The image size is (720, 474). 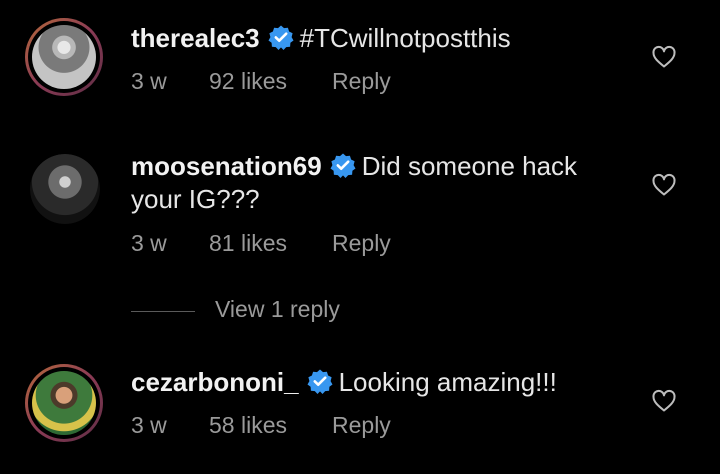 I want to click on comment-username: therealec3, so click(x=195, y=38).